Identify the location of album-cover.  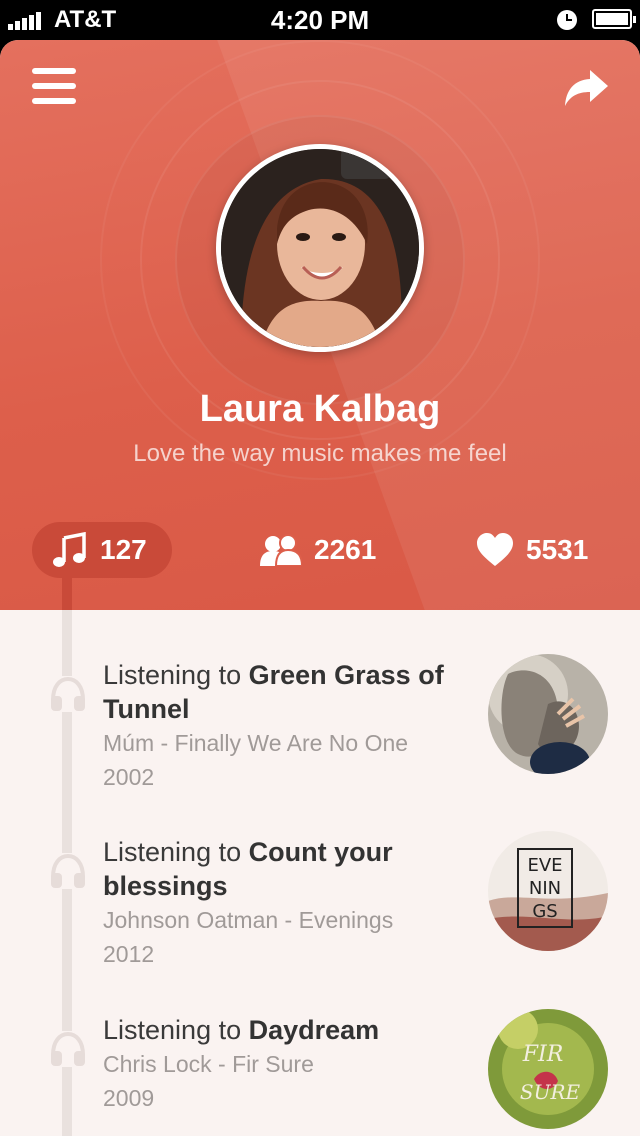
(548, 714).